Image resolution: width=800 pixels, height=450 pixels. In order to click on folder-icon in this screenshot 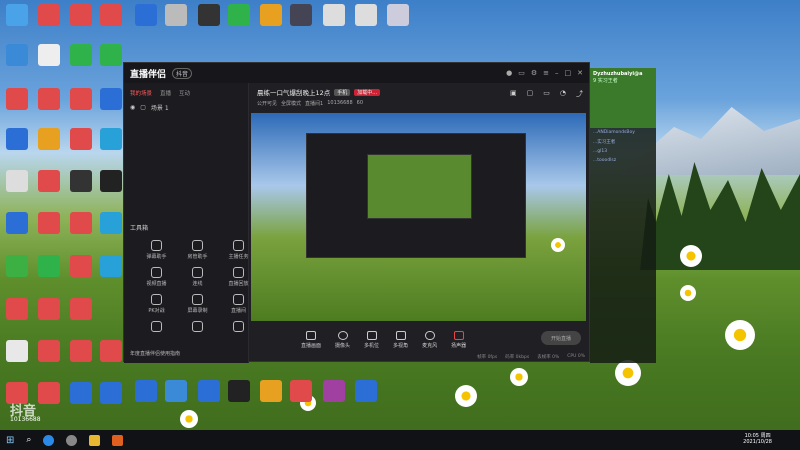, I will do `click(95, 440)`.